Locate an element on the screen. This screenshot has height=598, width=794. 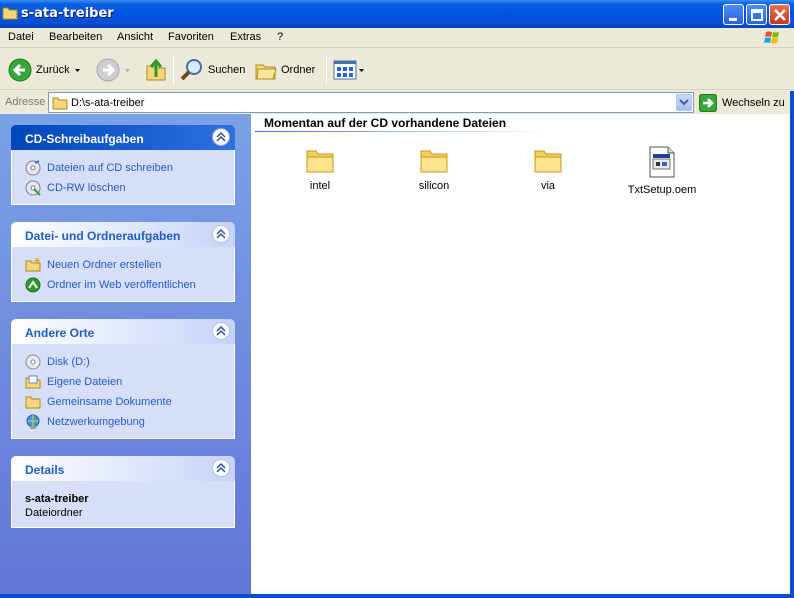
search-button: Suchen is located at coordinates (212, 70).